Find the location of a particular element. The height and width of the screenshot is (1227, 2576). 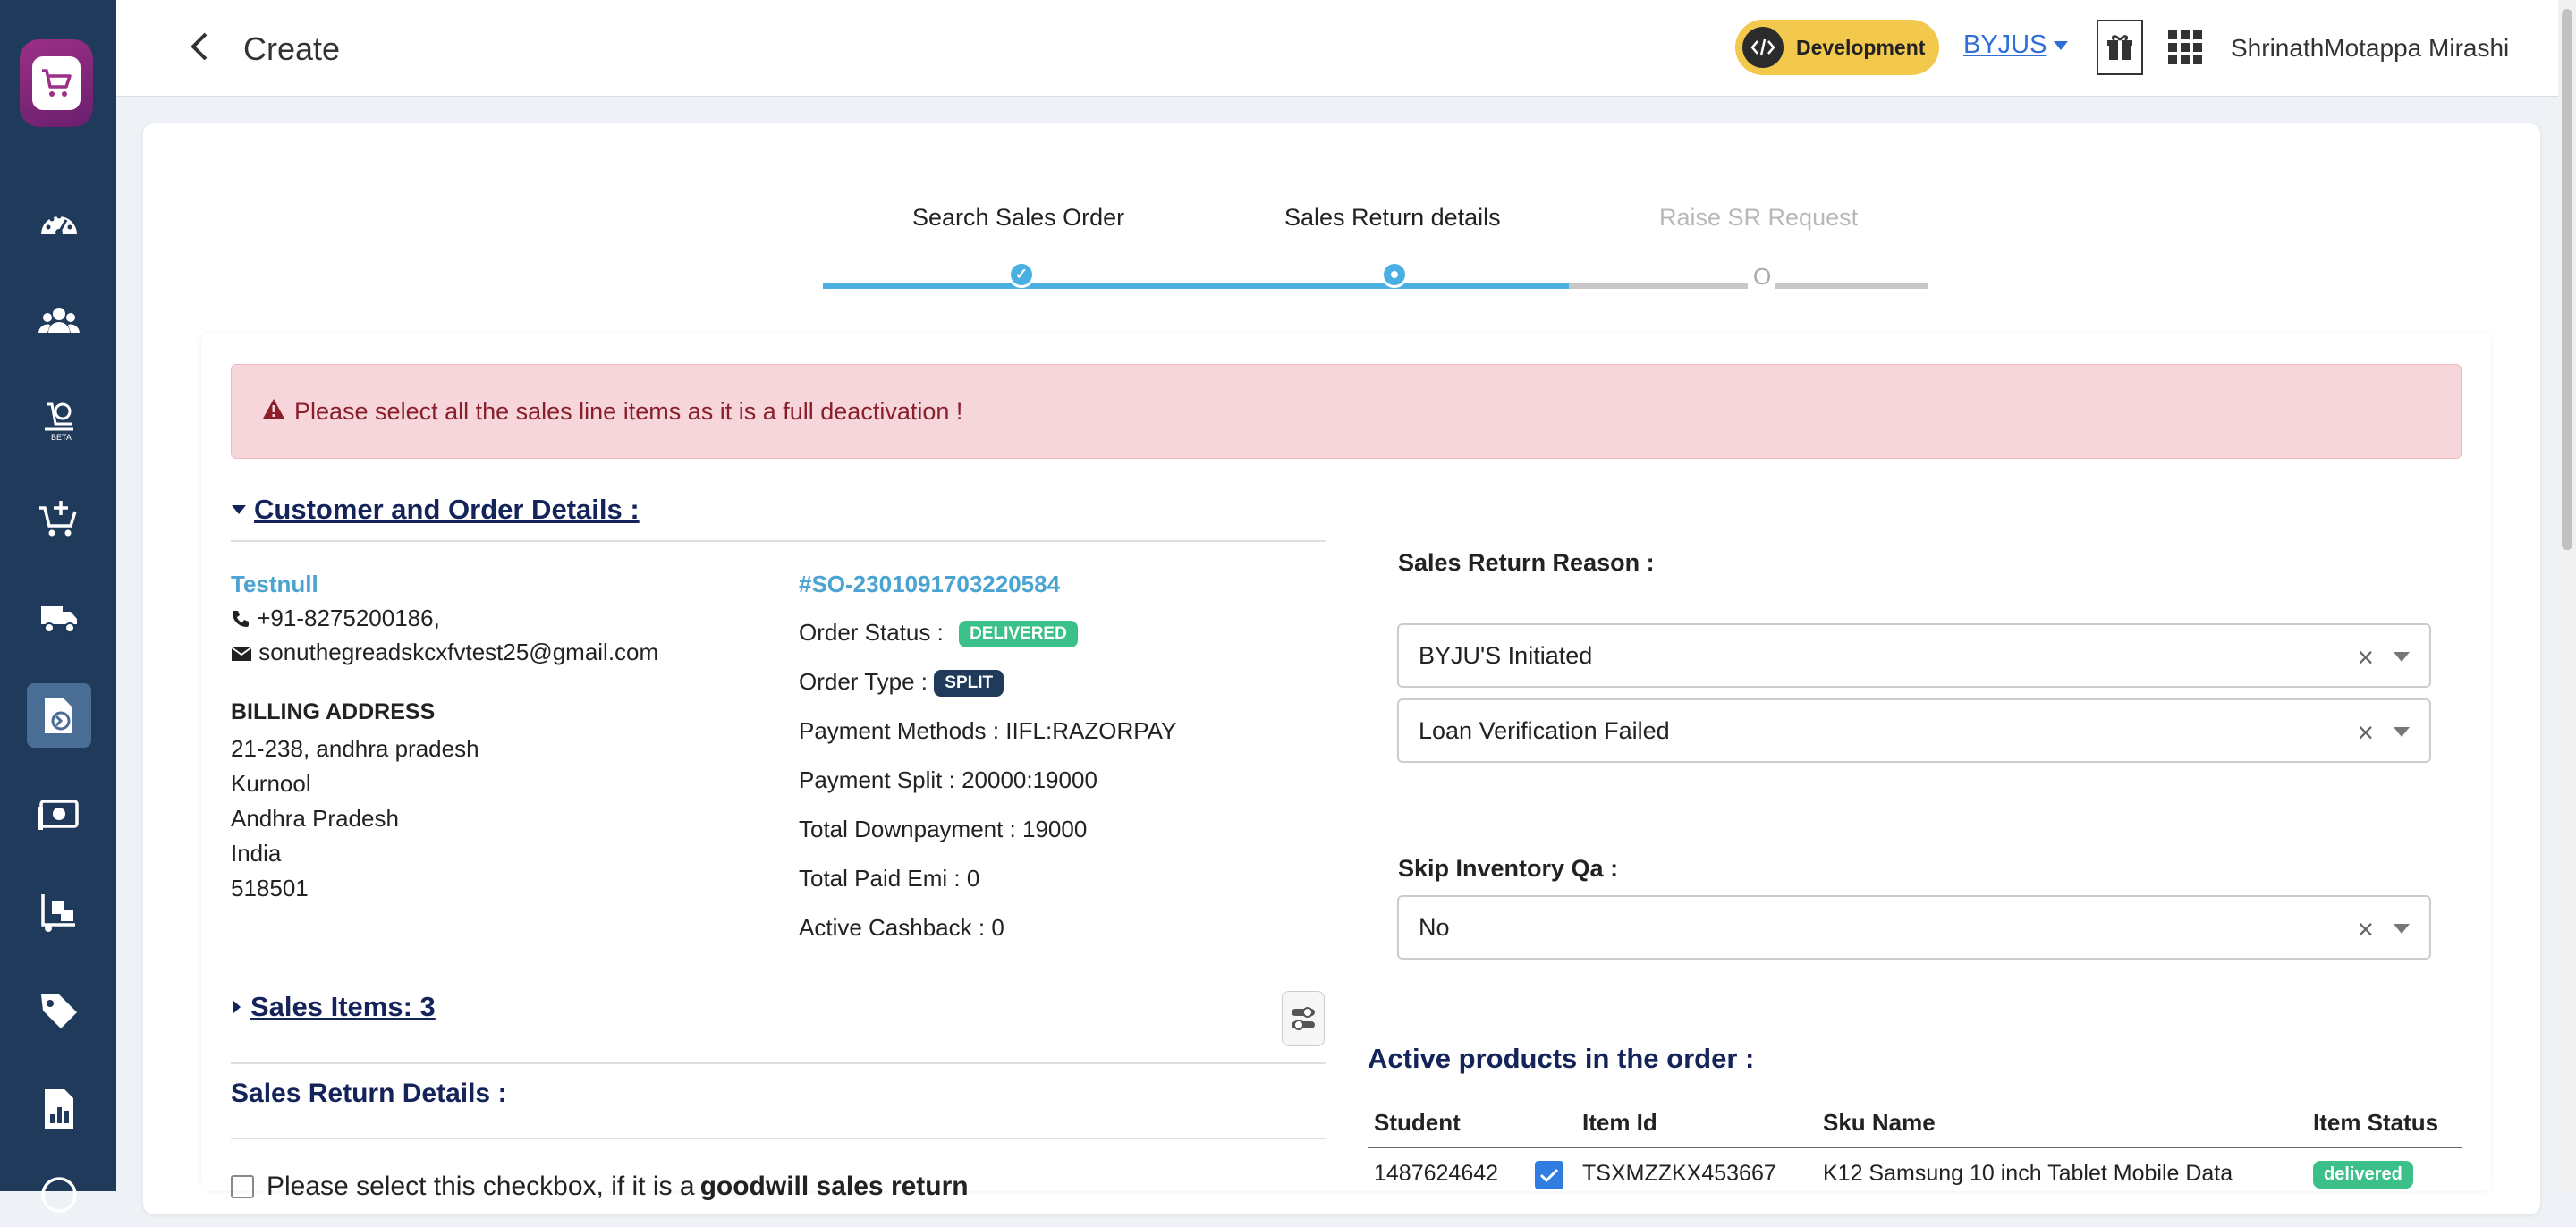

skip-inventory-qa-label: Skip Inventory Qa : is located at coordinates (1508, 868).